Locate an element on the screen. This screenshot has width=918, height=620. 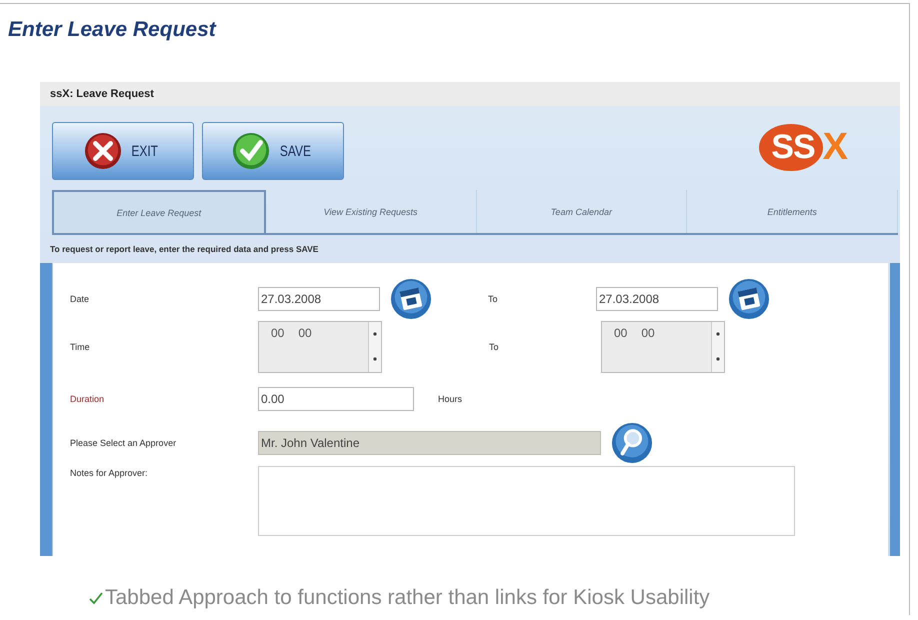
logo: SS X is located at coordinates (803, 147).